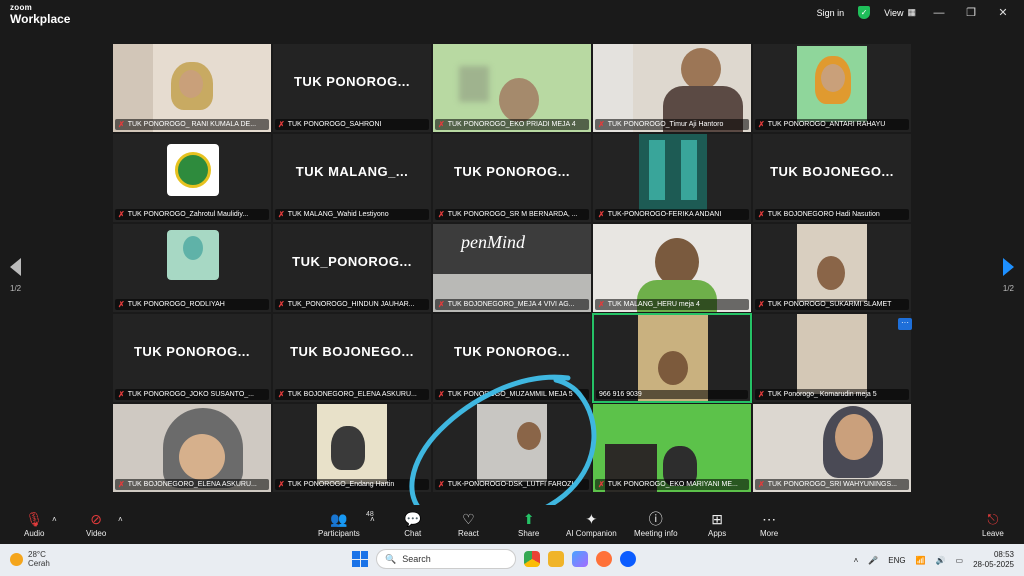 This screenshot has width=1024, height=576. I want to click on weather-sun-icon, so click(16, 559).